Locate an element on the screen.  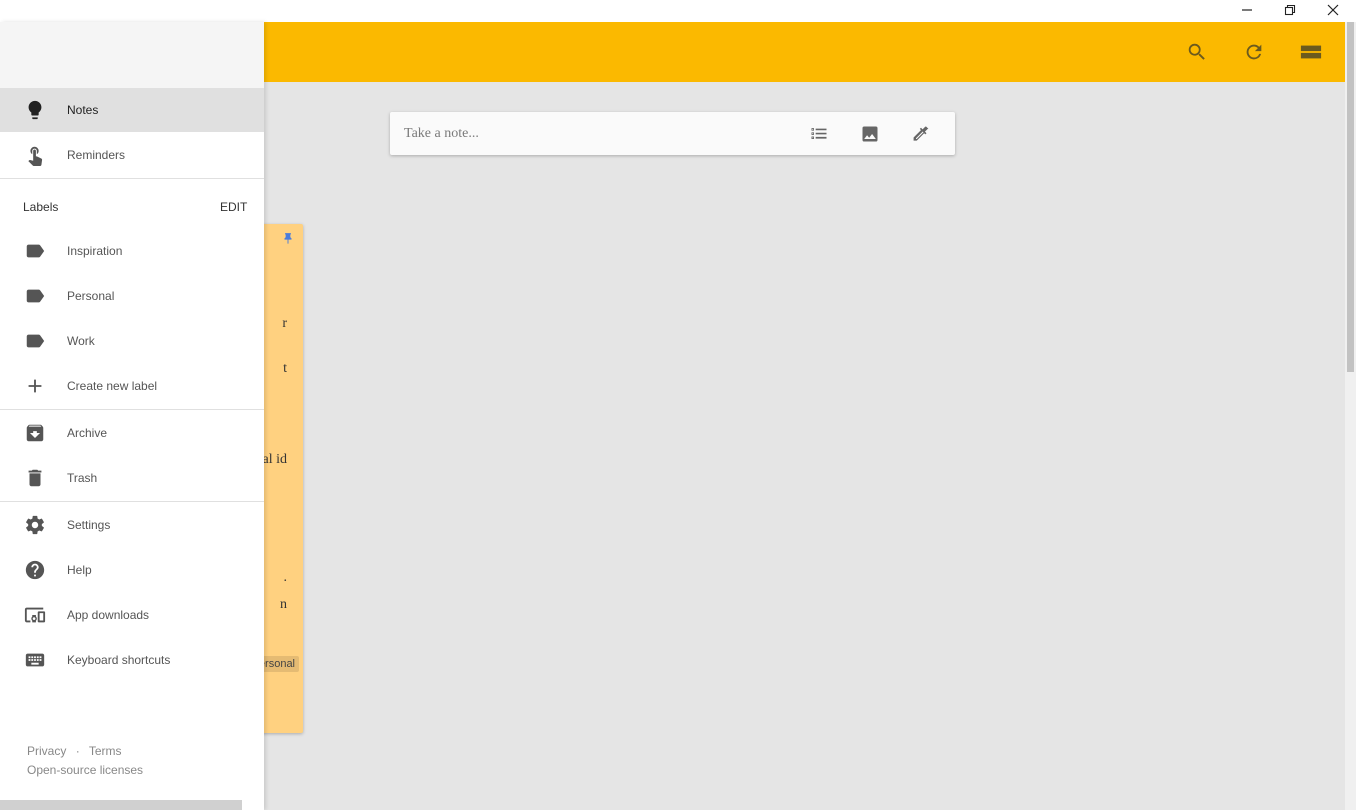
nav-item-app-downloads: App downloads is located at coordinates (132, 615).